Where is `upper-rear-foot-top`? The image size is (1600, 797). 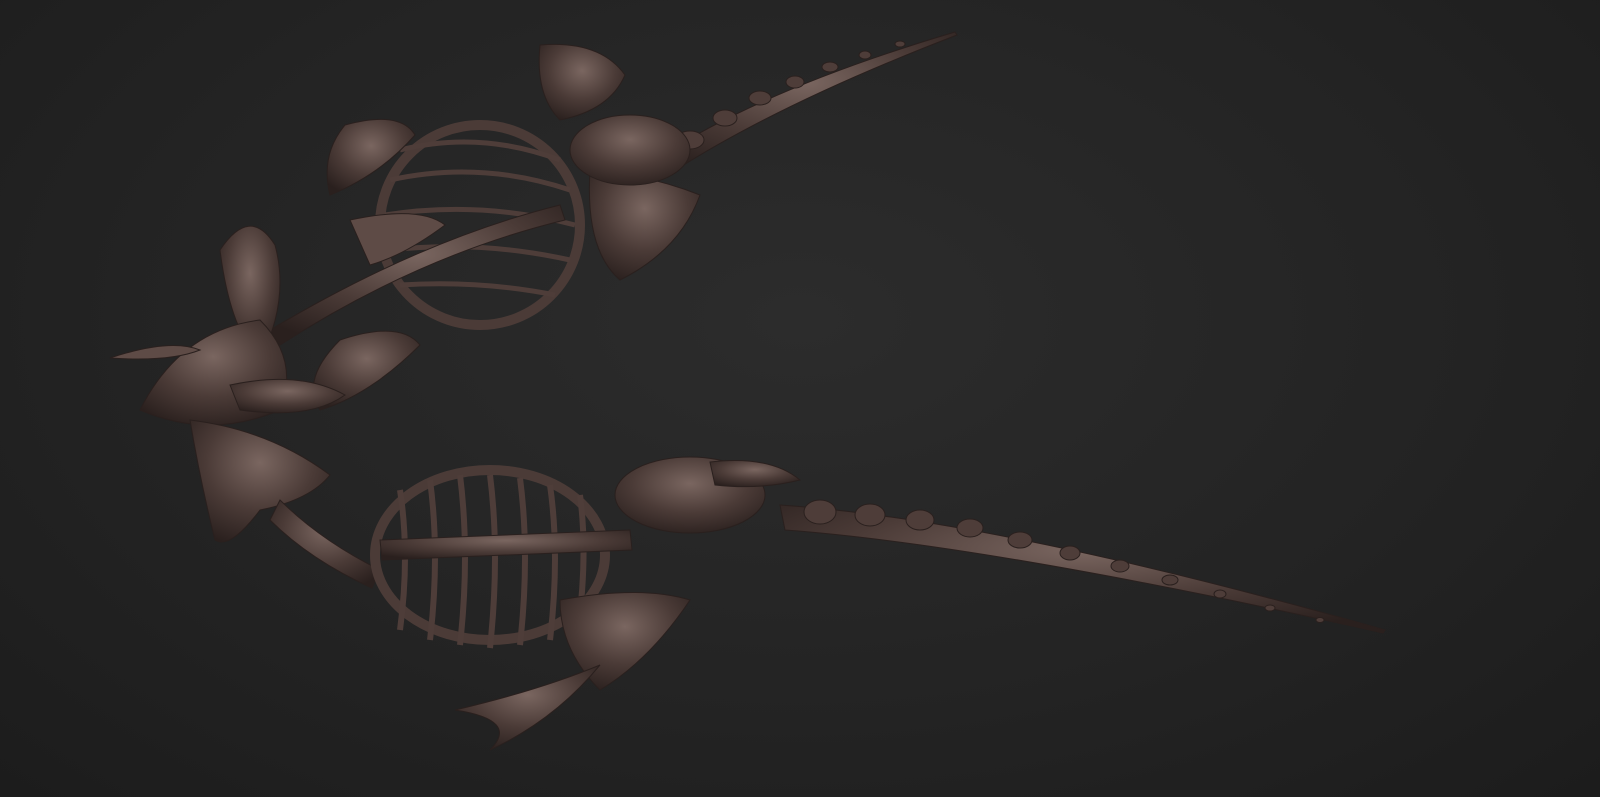
upper-rear-foot-top is located at coordinates (582, 82).